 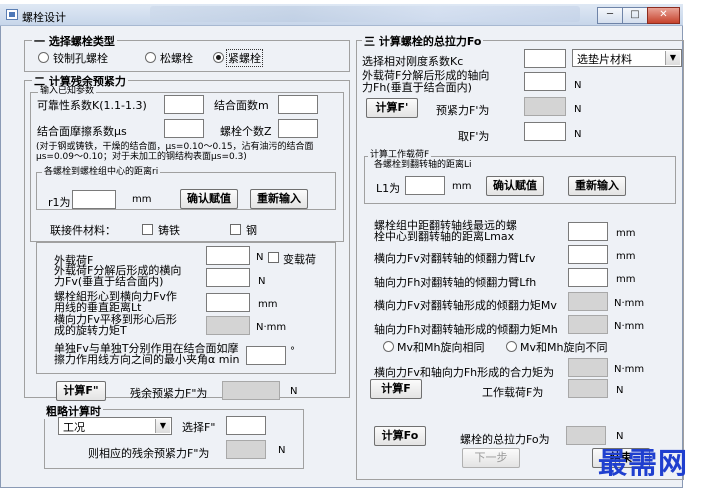 I want to click on resultant-unit: N·mm, so click(x=629, y=369).